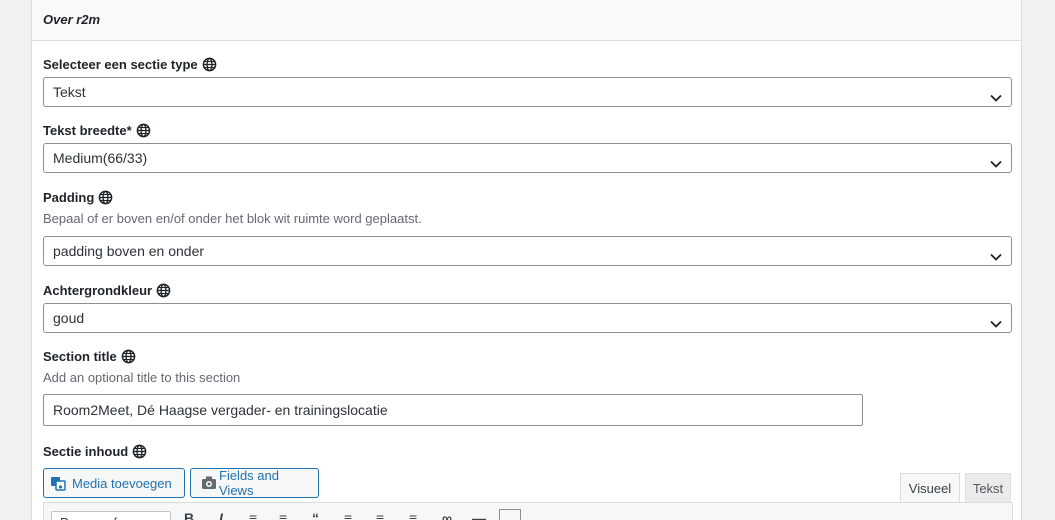 The height and width of the screenshot is (520, 1055). What do you see at coordinates (449, 515) in the screenshot?
I see `link-icon: ∞` at bounding box center [449, 515].